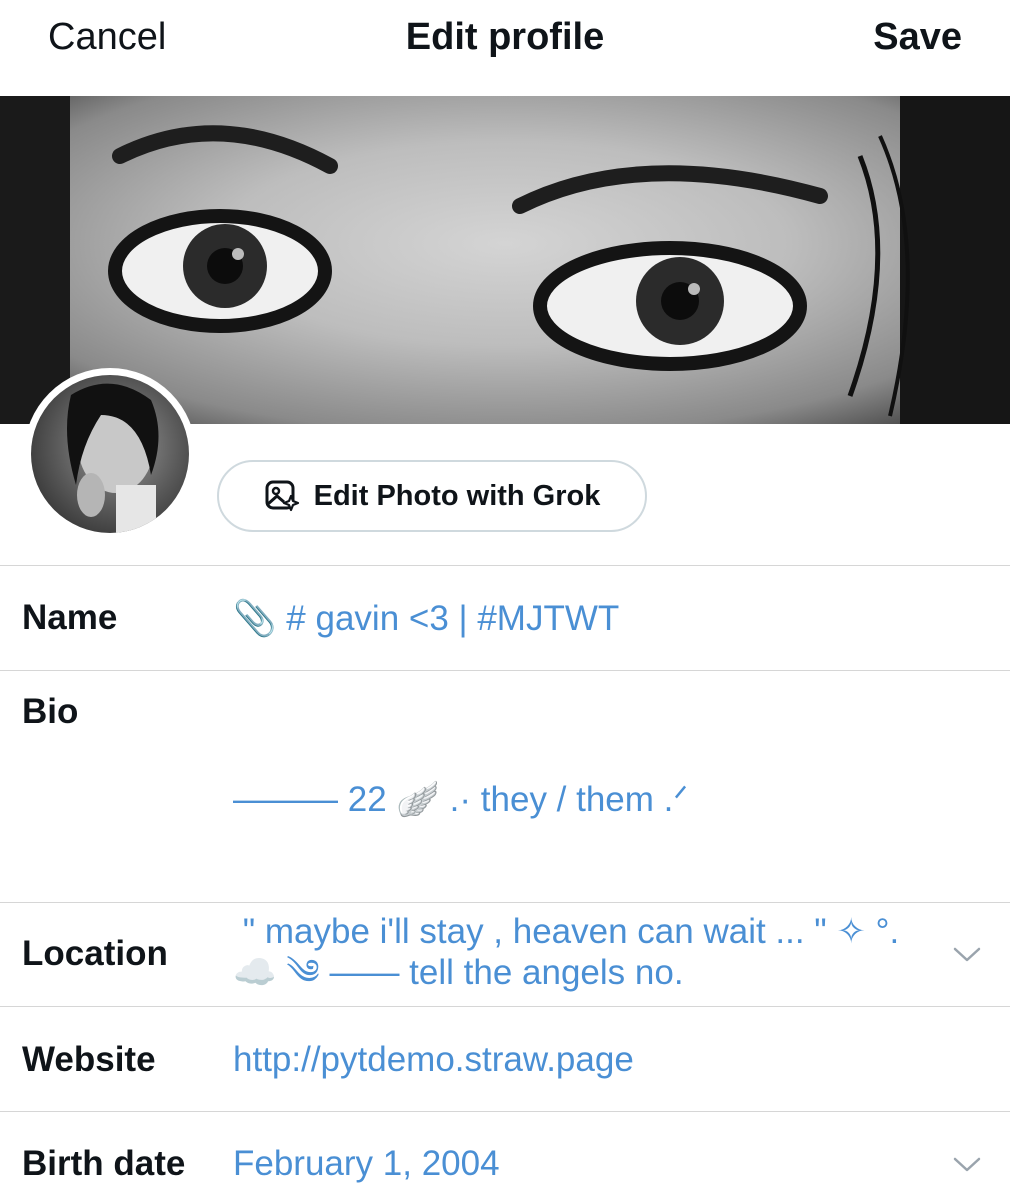 Image resolution: width=1010 pixels, height=1200 pixels. Describe the element at coordinates (433, 1060) in the screenshot. I see `website-input: http://pytdemo.straw.page` at that location.